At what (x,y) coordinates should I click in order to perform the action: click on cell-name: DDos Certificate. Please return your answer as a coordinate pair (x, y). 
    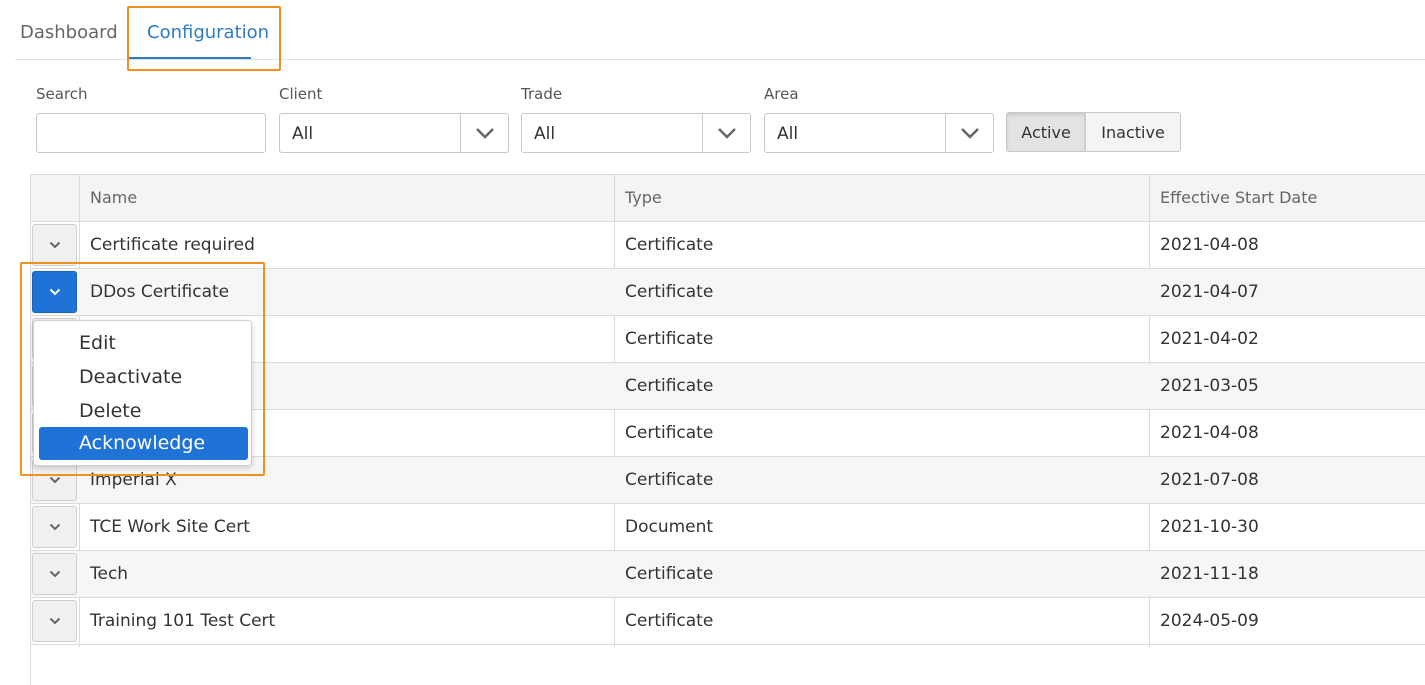
    Looking at the image, I should click on (160, 292).